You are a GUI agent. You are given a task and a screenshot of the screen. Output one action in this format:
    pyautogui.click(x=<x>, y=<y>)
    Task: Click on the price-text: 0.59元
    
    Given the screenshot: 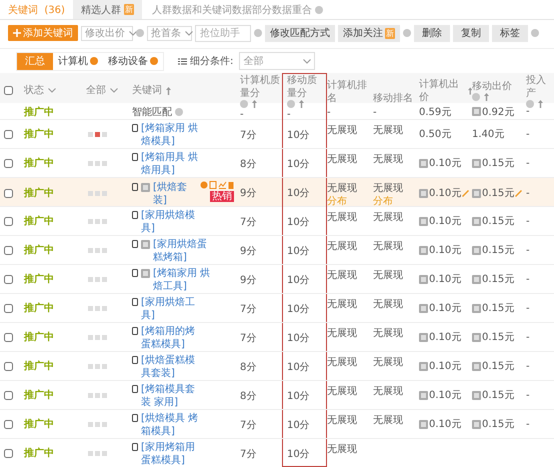 What is the action you would take?
    pyautogui.click(x=435, y=112)
    